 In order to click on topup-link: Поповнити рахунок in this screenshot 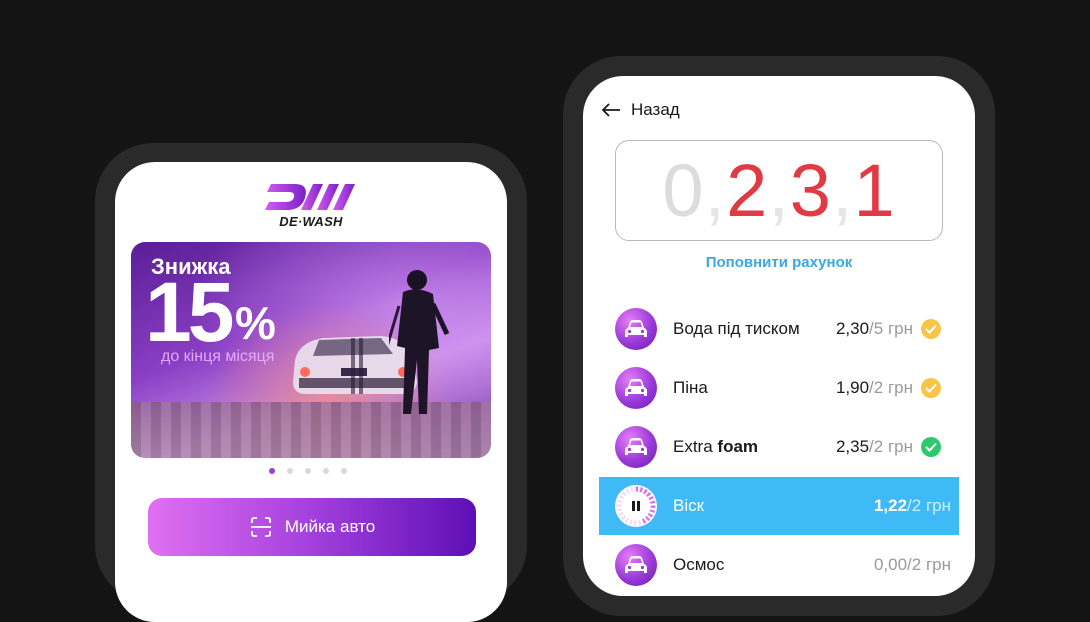, I will do `click(779, 262)`.